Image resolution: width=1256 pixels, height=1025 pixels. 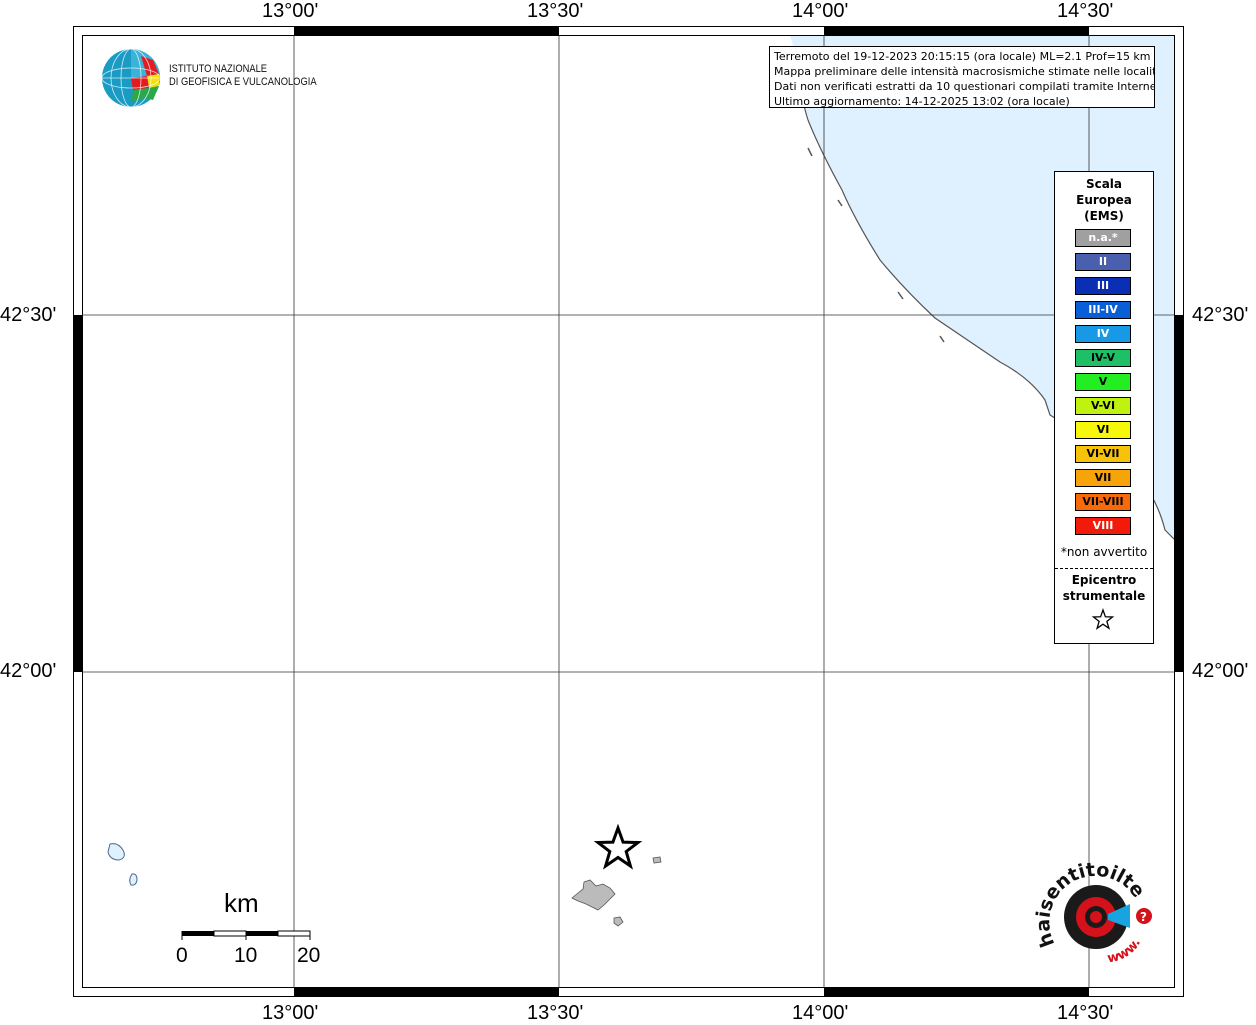 I want to click on scale-bar, so click(x=246, y=935).